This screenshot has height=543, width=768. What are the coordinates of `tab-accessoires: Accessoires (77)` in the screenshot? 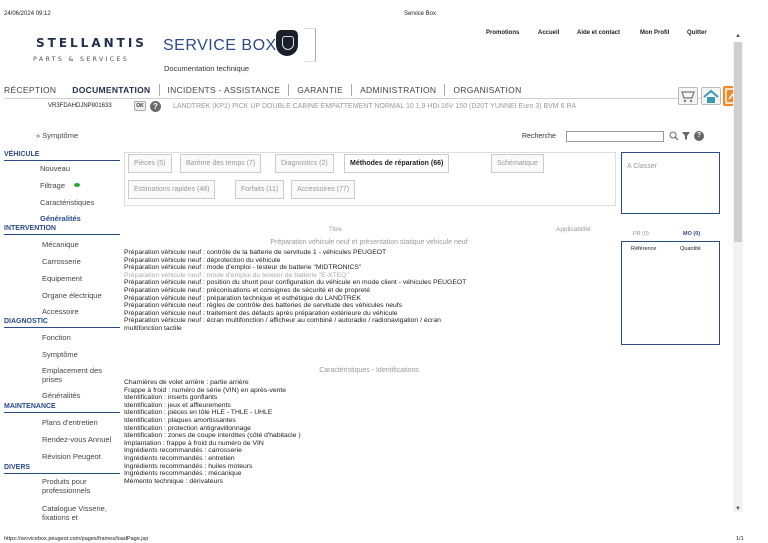 It's located at (323, 189).